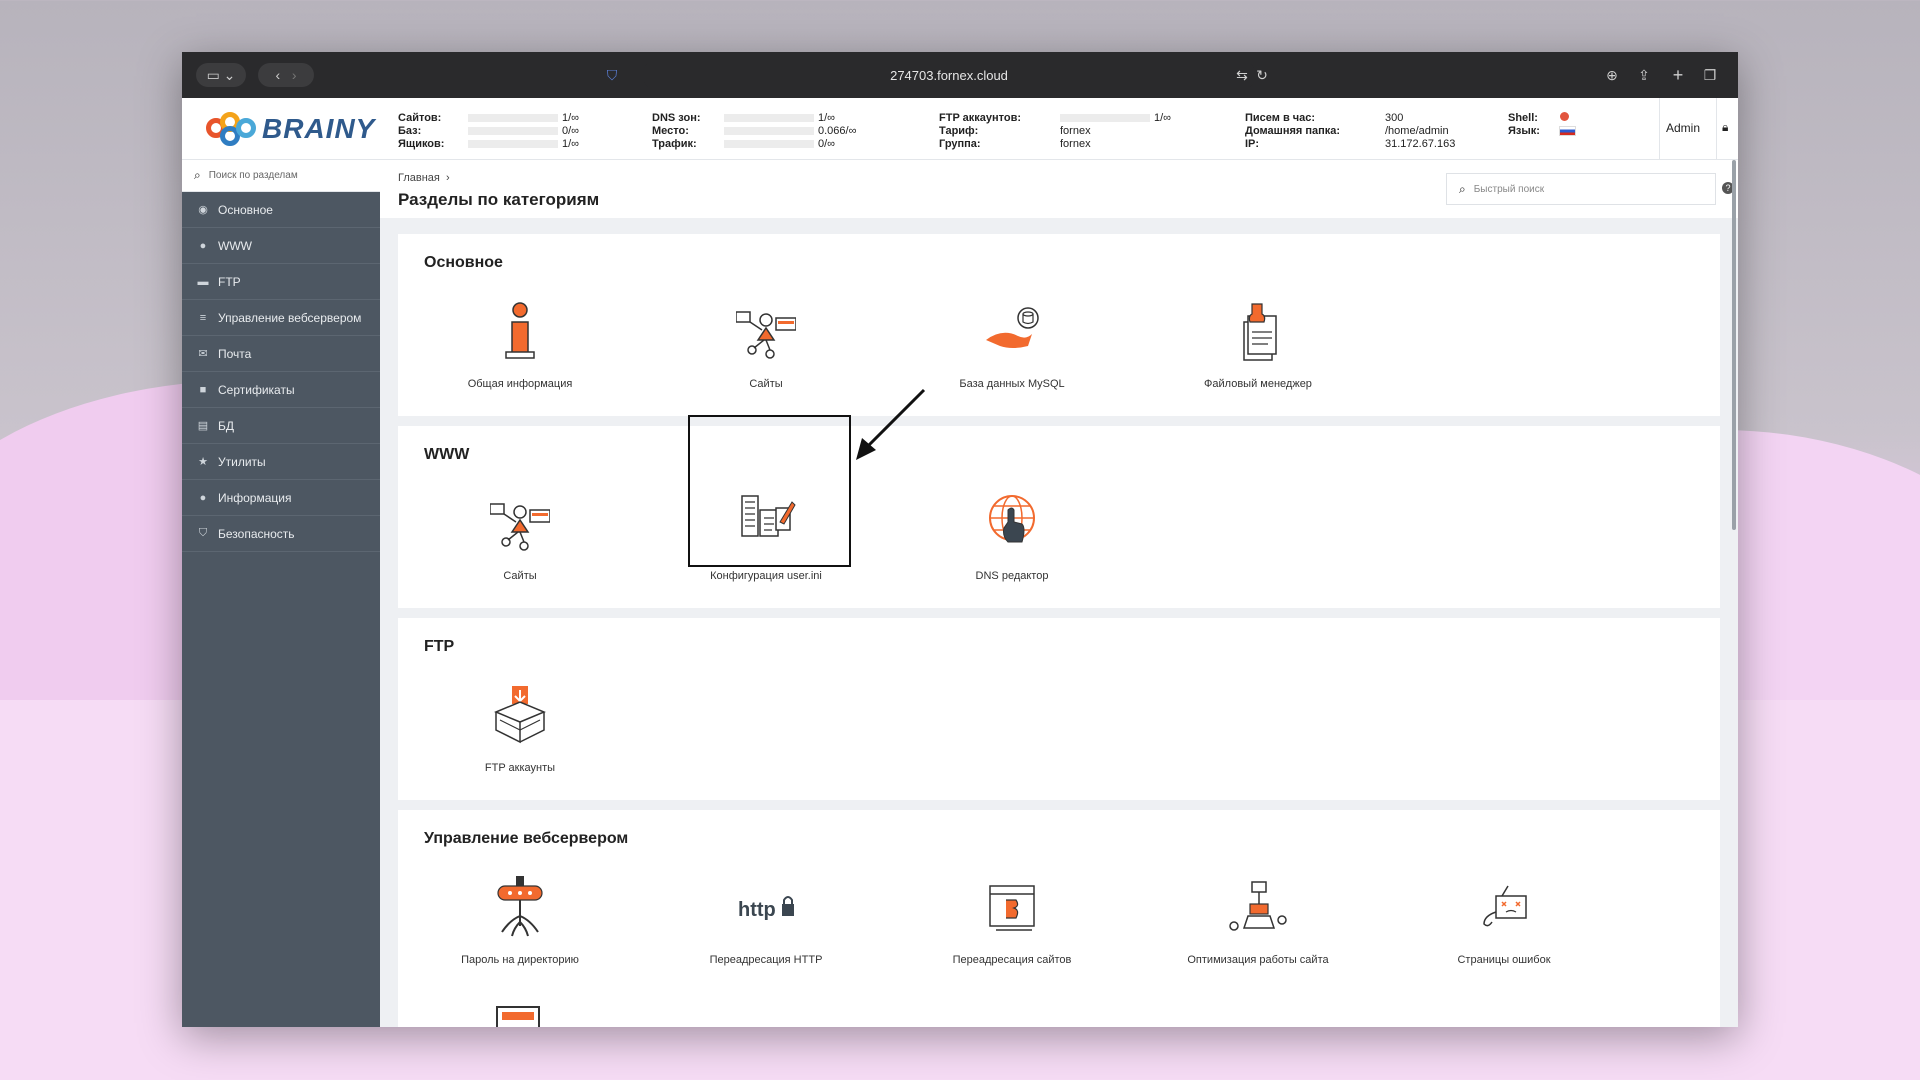 The image size is (1920, 1080). I want to click on sidebar-item-information: ● Информация, so click(281, 498).